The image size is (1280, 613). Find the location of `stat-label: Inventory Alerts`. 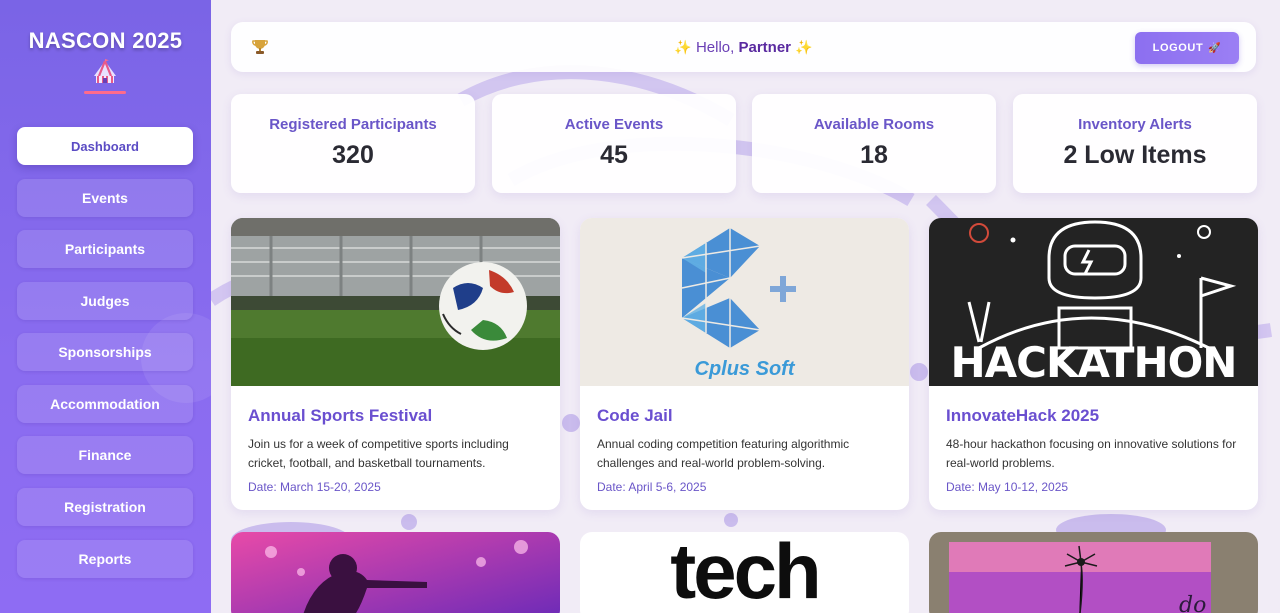

stat-label: Inventory Alerts is located at coordinates (1135, 124).